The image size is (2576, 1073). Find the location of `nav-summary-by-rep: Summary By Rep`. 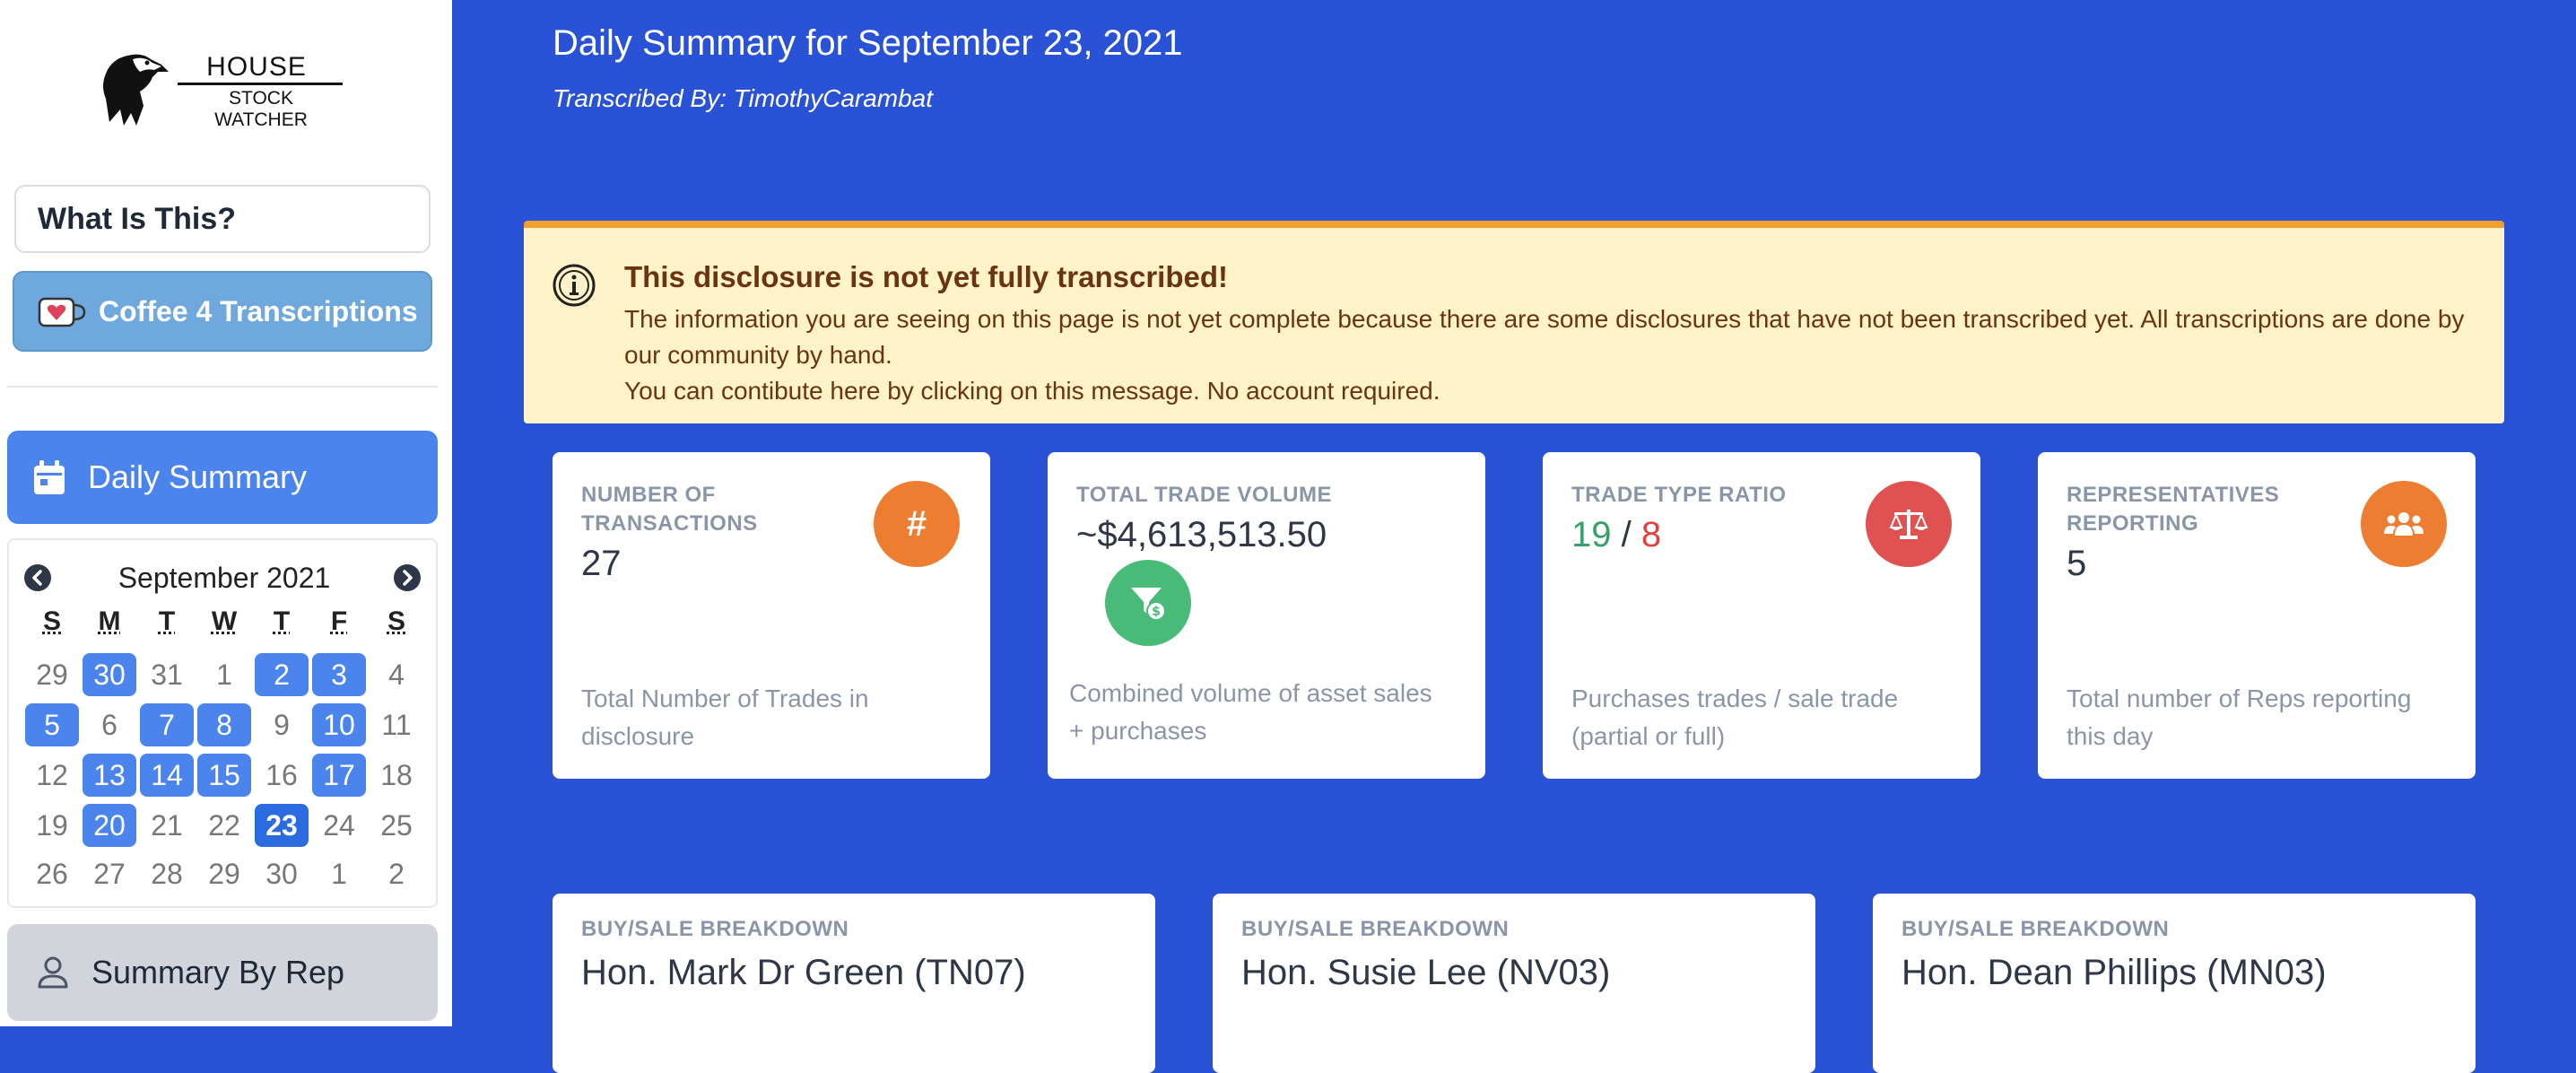

nav-summary-by-rep: Summary By Rep is located at coordinates (222, 972).